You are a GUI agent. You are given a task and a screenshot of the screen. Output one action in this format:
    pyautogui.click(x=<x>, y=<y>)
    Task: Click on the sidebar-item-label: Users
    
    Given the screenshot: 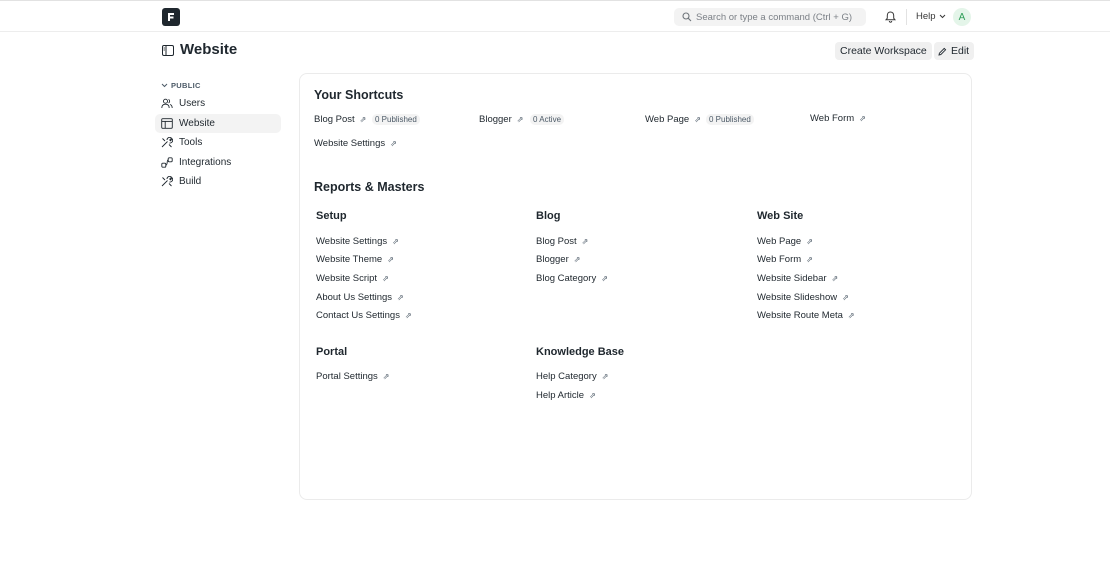 What is the action you would take?
    pyautogui.click(x=192, y=103)
    